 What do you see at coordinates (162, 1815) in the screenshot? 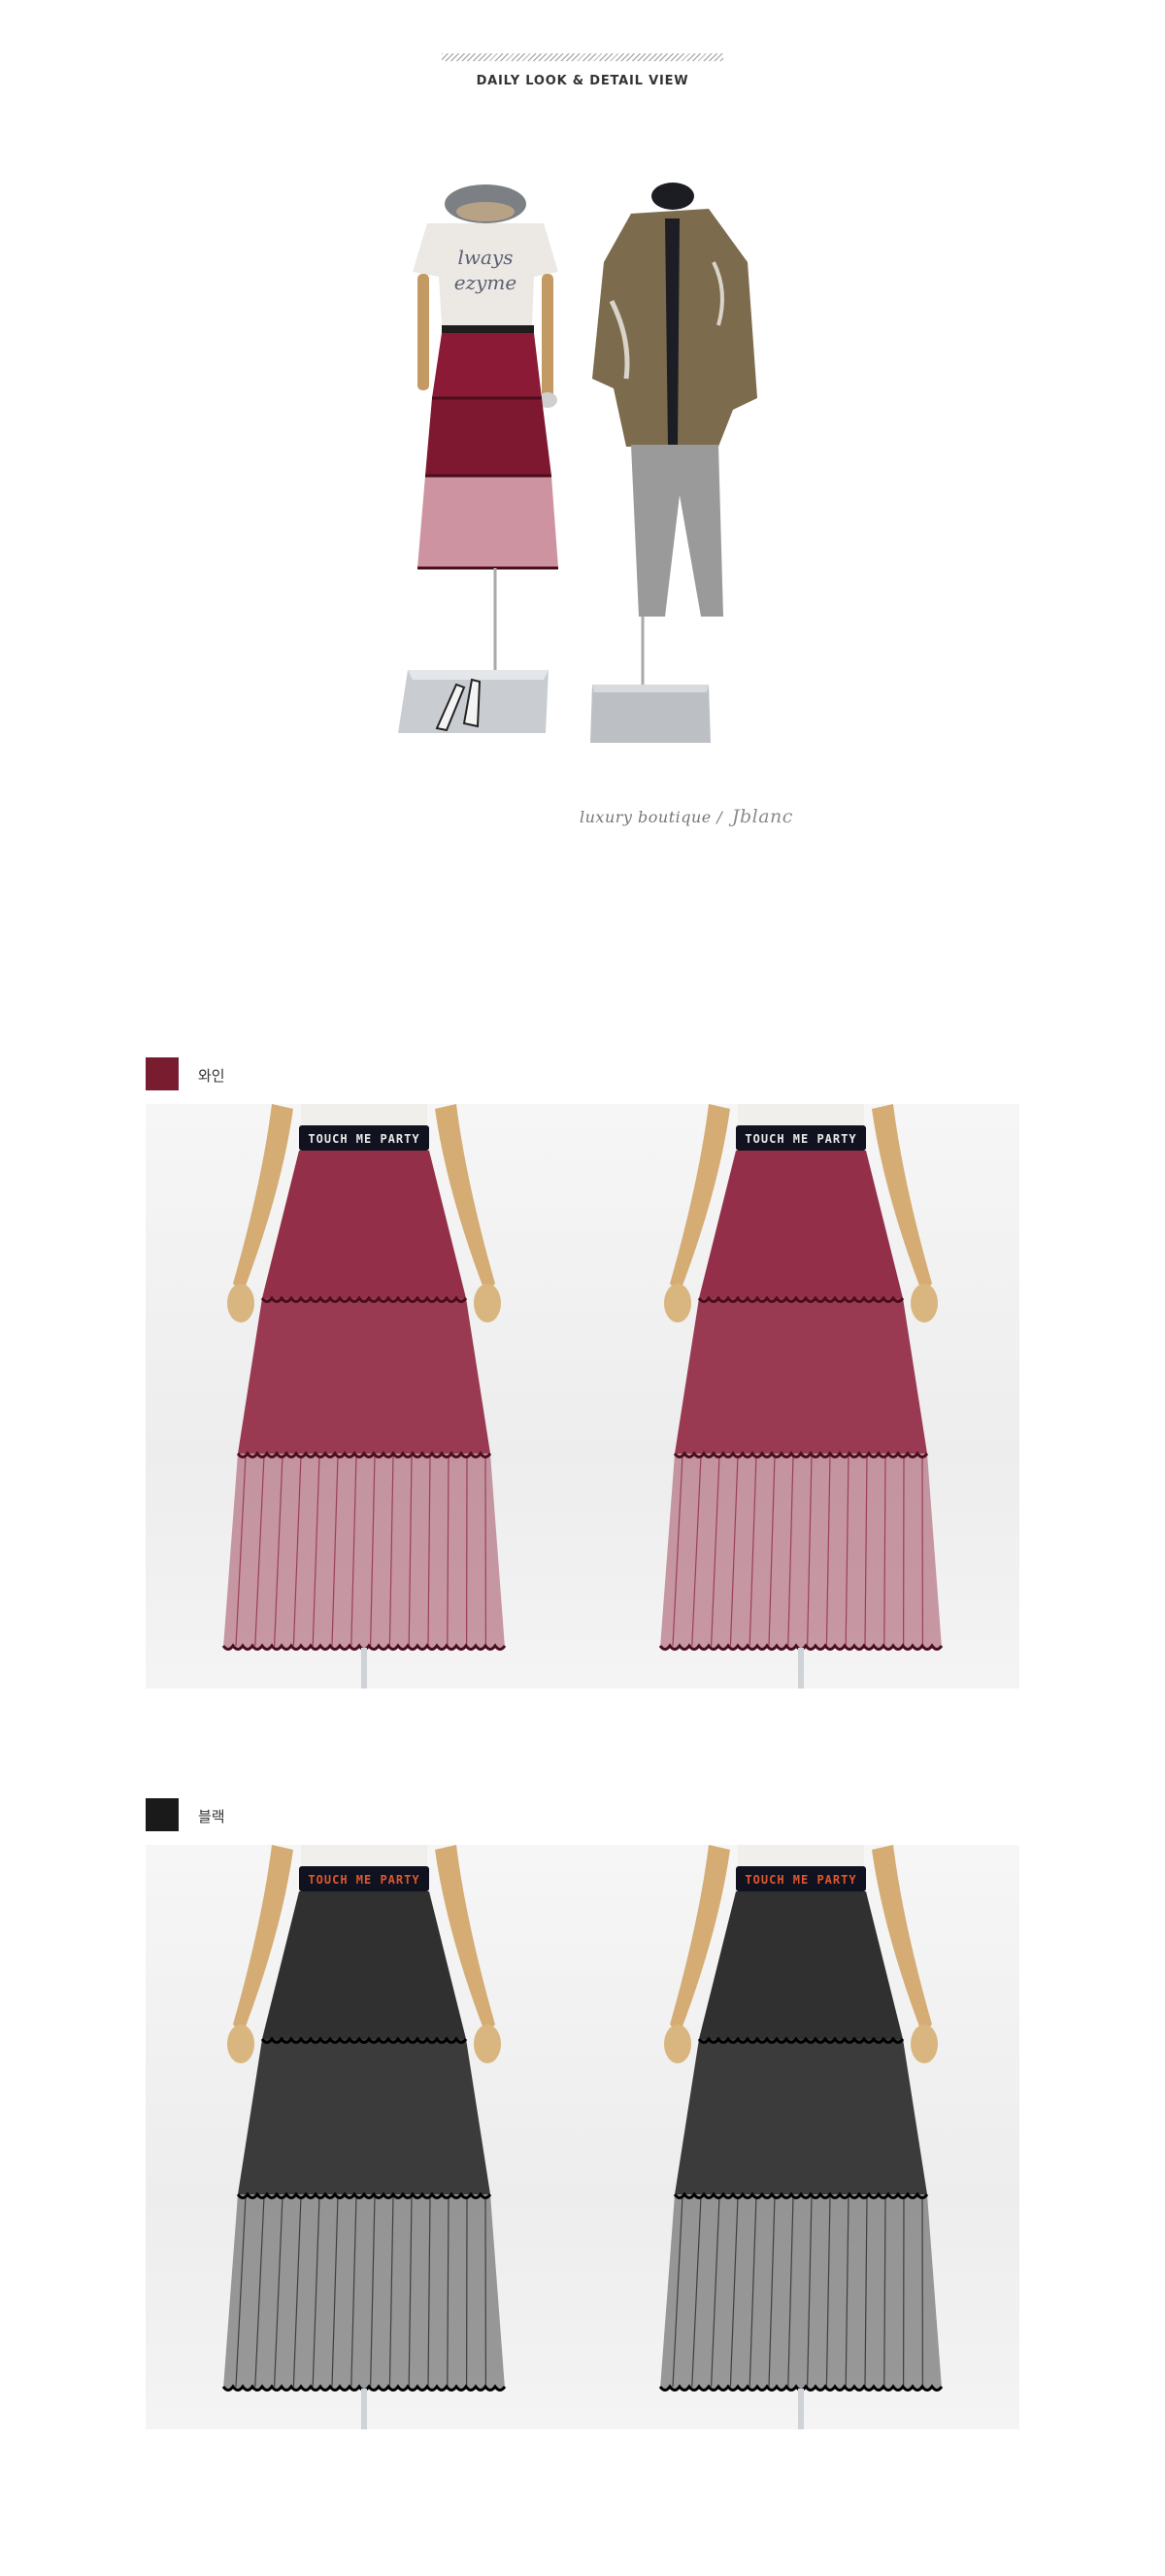
I see `color-swatch-black` at bounding box center [162, 1815].